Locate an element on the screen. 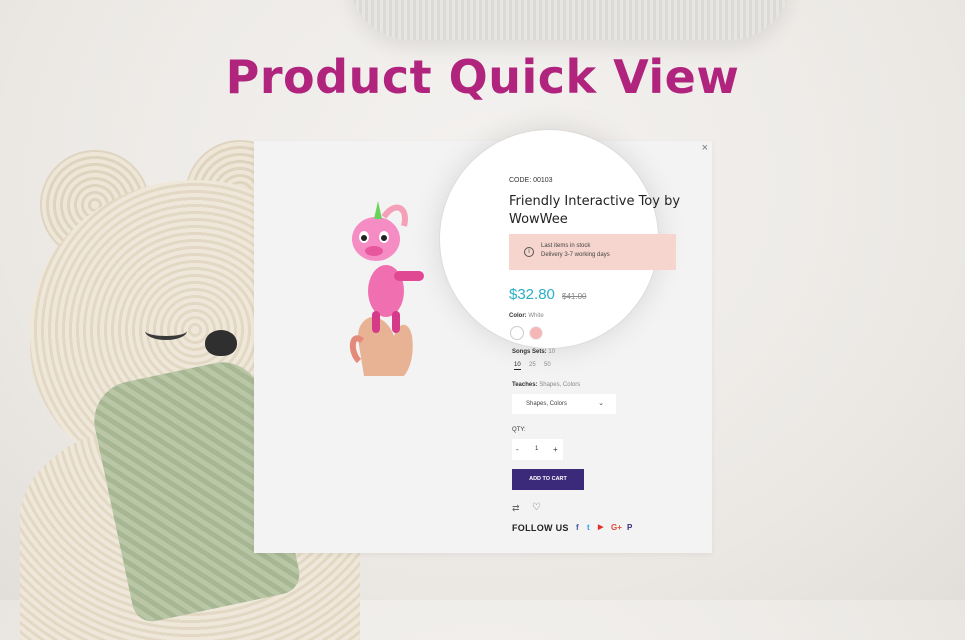  twitter-icon: t is located at coordinates (588, 527).